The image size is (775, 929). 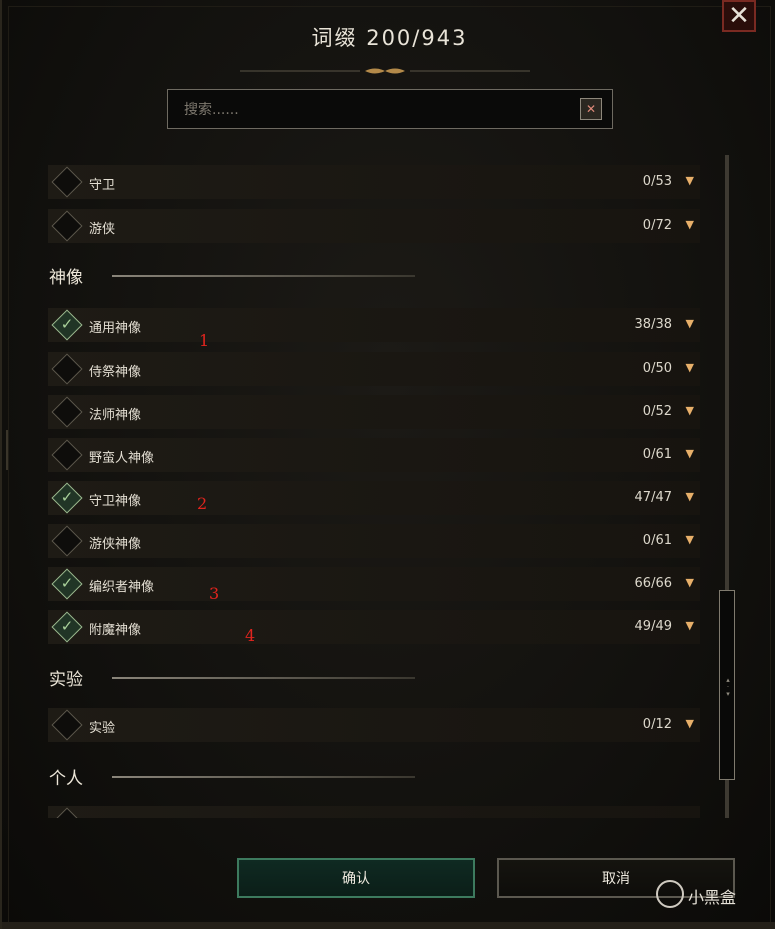 I want to click on search-box: ✕, so click(x=390, y=109).